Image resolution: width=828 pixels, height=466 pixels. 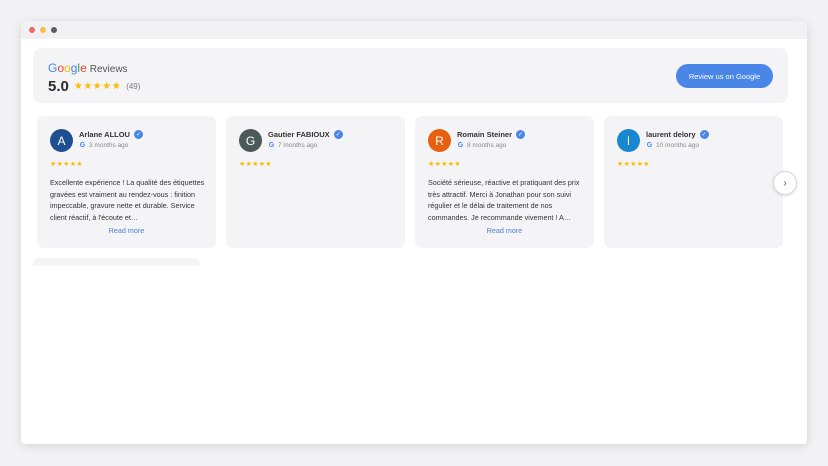 What do you see at coordinates (83, 68) in the screenshot?
I see `google-letter: e` at bounding box center [83, 68].